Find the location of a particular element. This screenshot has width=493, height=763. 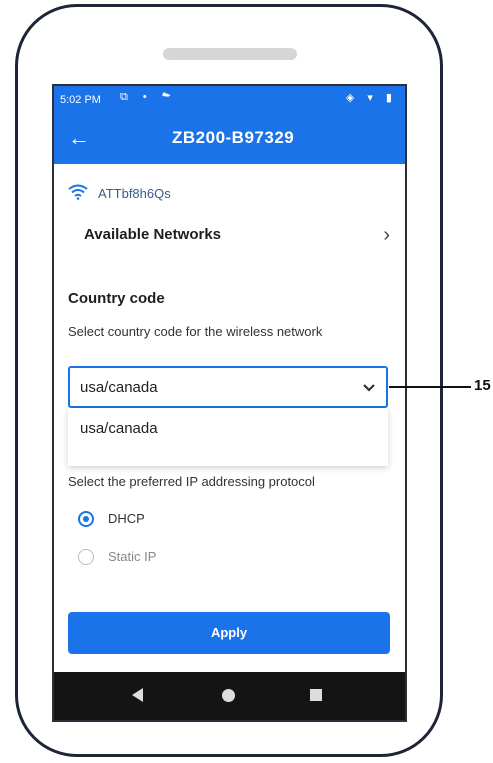

wifi-icon is located at coordinates (78, 192).